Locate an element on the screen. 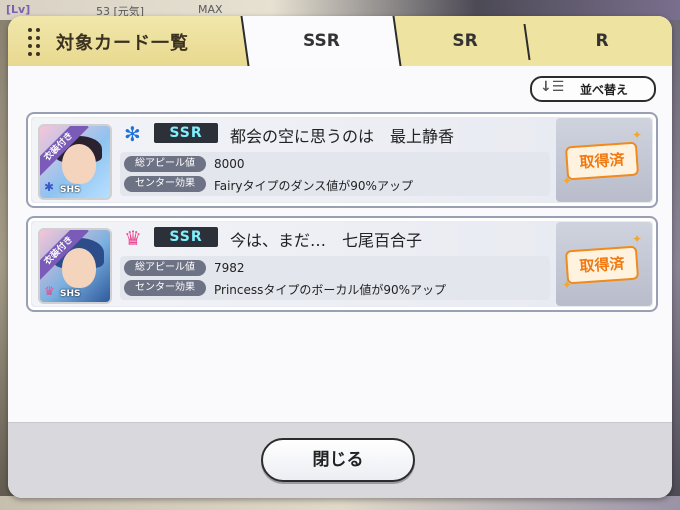 This screenshot has width=680, height=510. sort-button-label: 並べ替え is located at coordinates (604, 90).